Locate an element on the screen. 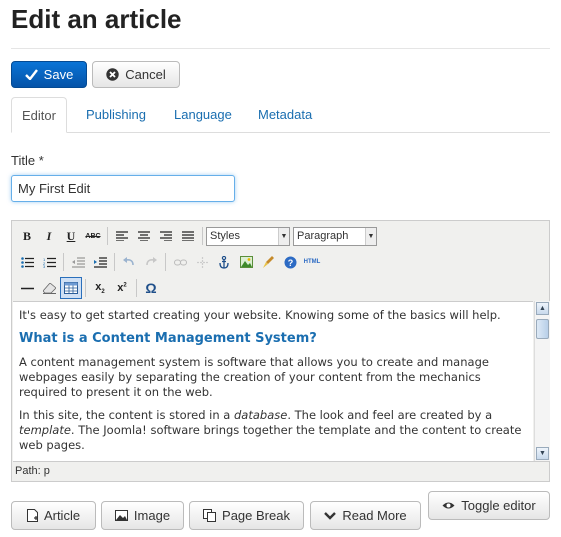 Image resolution: width=561 pixels, height=537 pixels. content-emphasis: database is located at coordinates (261, 415).